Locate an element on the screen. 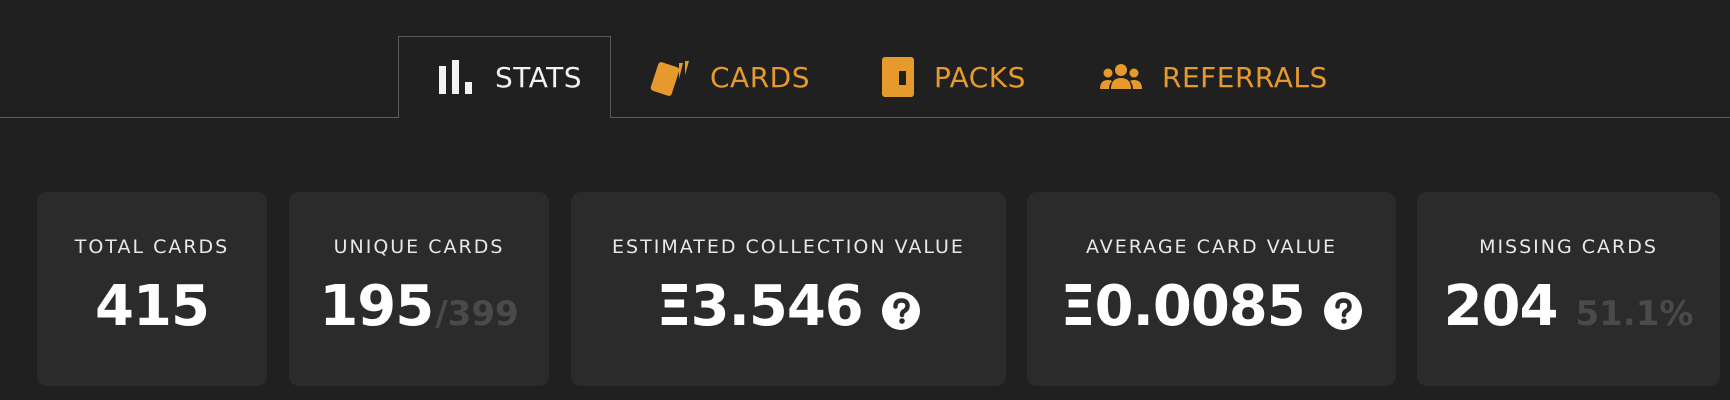 This screenshot has height=400, width=1730. stat-total-fraction: /399 is located at coordinates (477, 314).